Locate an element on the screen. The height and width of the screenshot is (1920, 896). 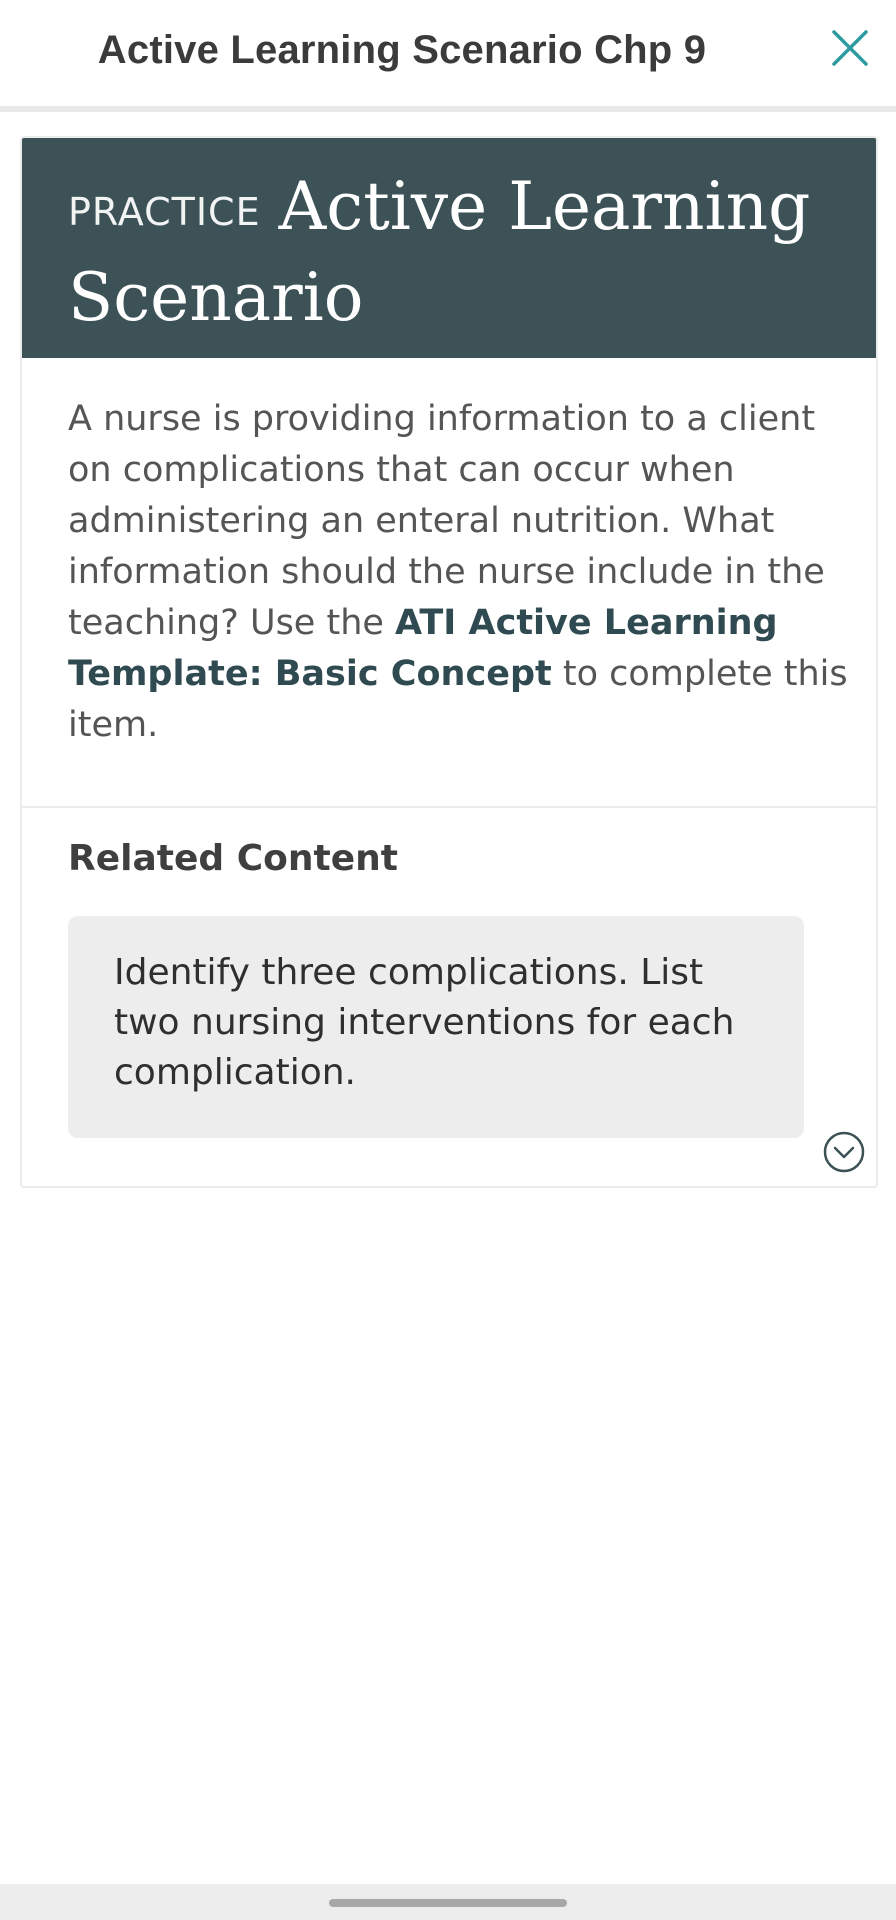
close-icon is located at coordinates (850, 48).